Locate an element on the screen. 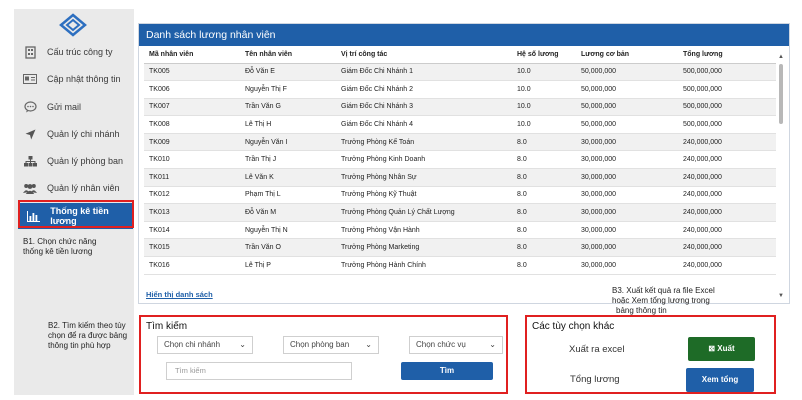 Image resolution: width=802 pixels, height=400 pixels. table-cell: Trần Thị J is located at coordinates (288, 160).